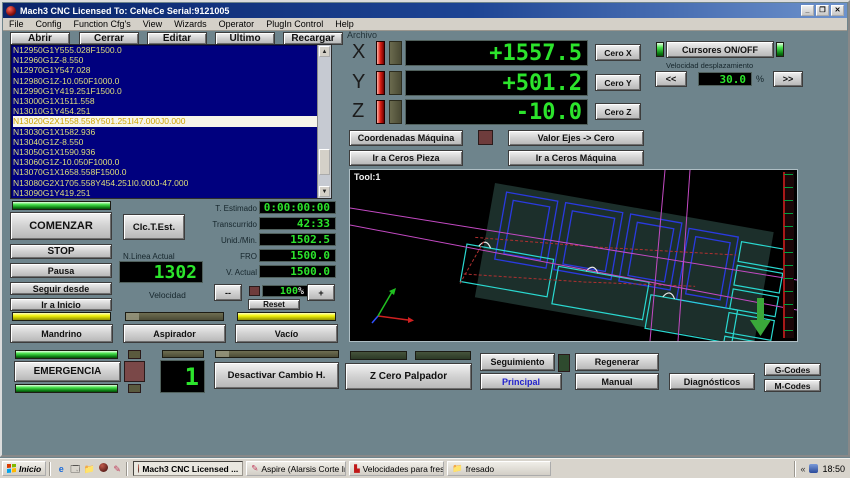 The image size is (850, 478). What do you see at coordinates (344, 24) in the screenshot?
I see `menu-help: Help` at bounding box center [344, 24].